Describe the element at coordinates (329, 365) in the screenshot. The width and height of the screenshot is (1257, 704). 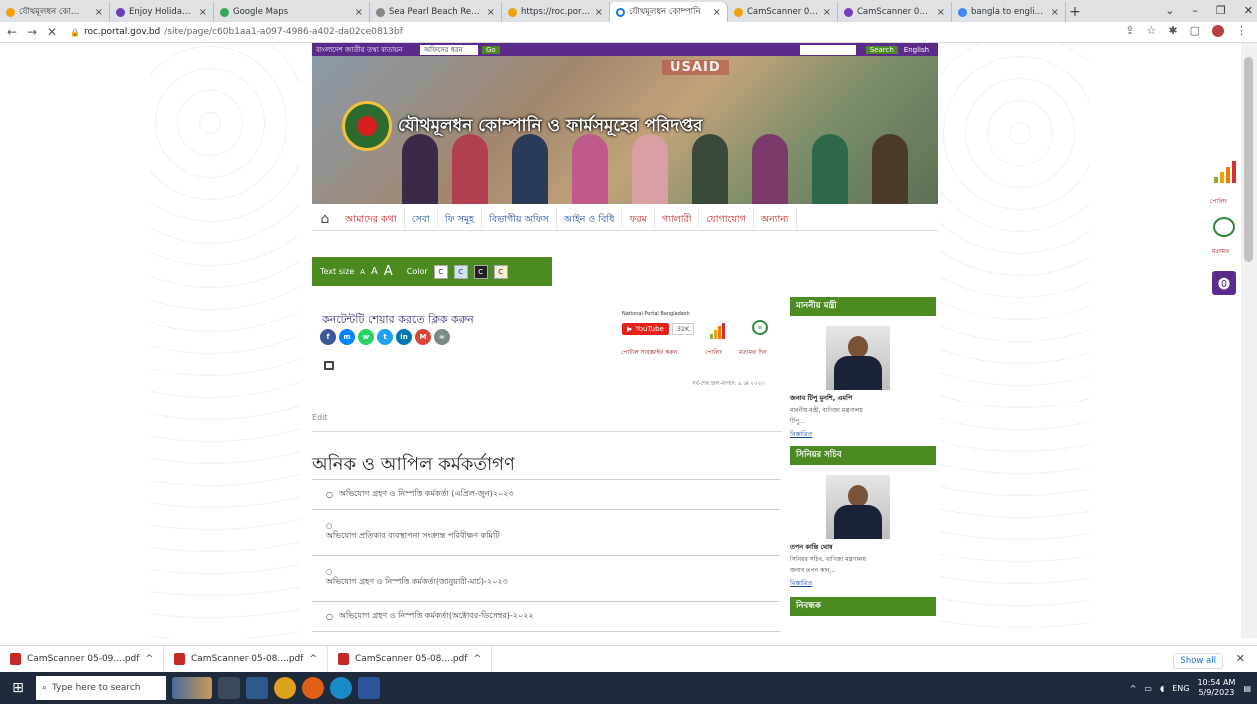
I see `print-icon` at that location.